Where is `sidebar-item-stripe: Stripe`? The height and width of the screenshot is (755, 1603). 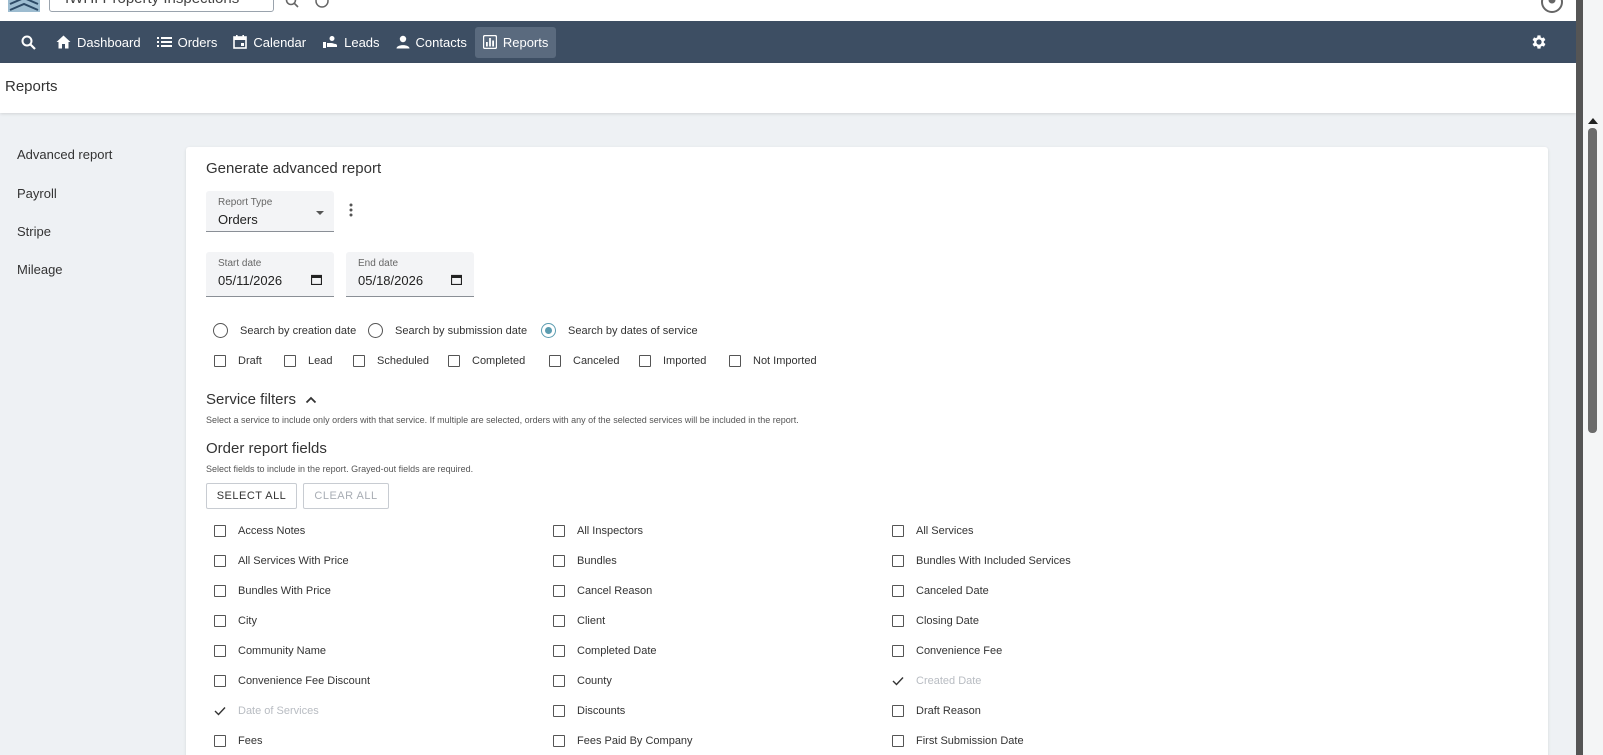 sidebar-item-stripe: Stripe is located at coordinates (34, 231).